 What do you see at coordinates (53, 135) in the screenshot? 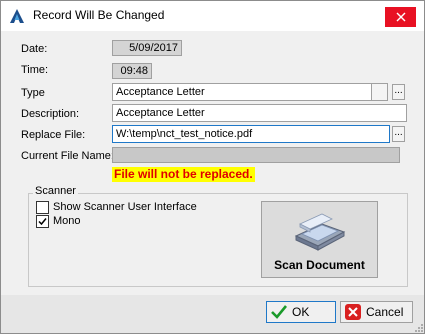
I see `replace-file-label: Replace File:` at bounding box center [53, 135].